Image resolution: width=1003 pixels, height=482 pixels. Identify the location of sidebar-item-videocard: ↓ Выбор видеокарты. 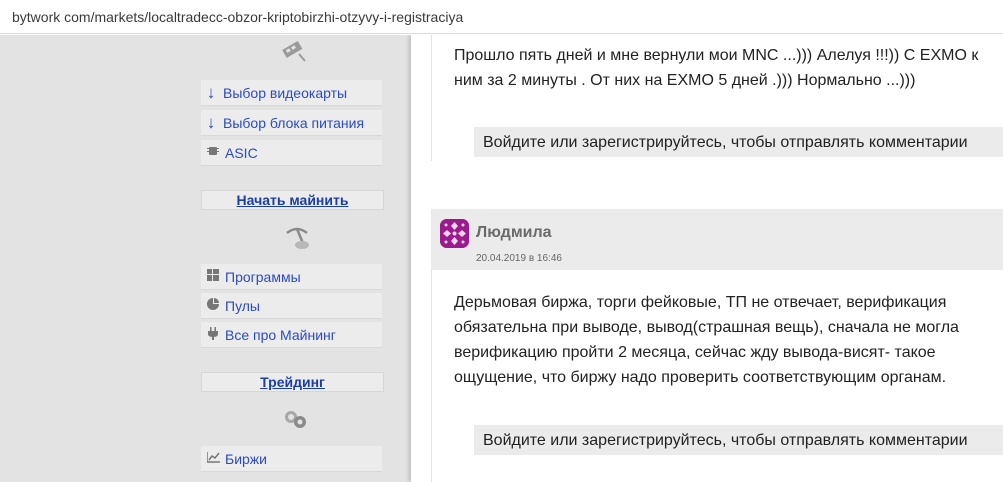
(291, 93).